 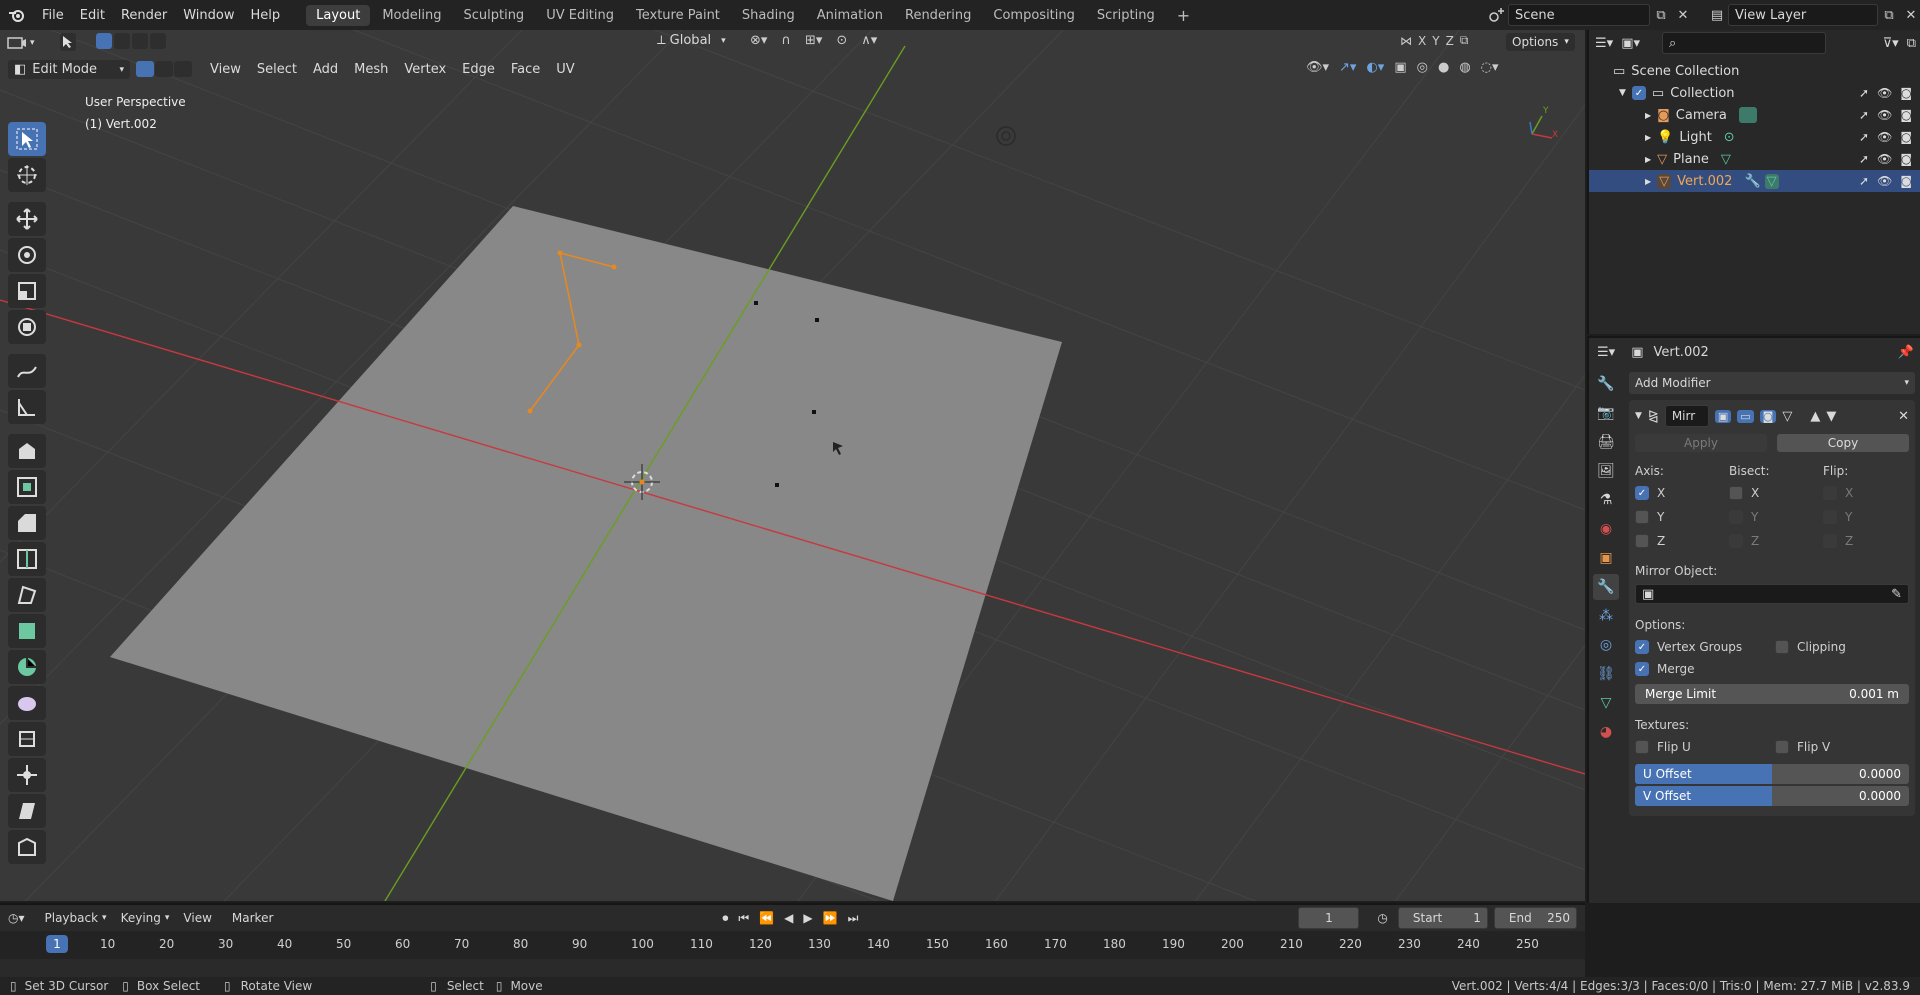 What do you see at coordinates (1622, 93) in the screenshot?
I see `expand-arrow-icon: ▼` at bounding box center [1622, 93].